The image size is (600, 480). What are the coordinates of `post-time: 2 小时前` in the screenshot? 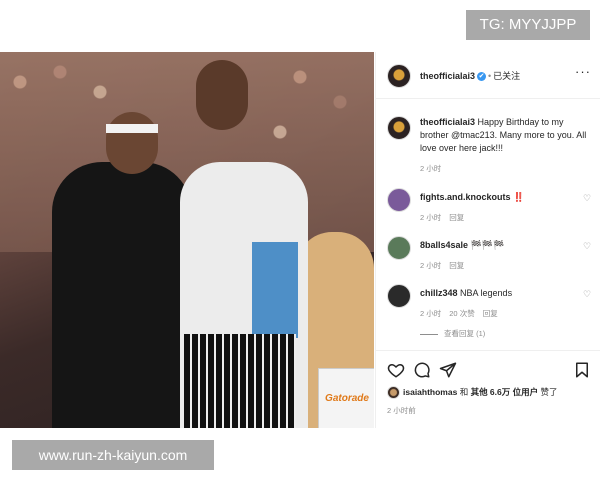 It's located at (401, 410).